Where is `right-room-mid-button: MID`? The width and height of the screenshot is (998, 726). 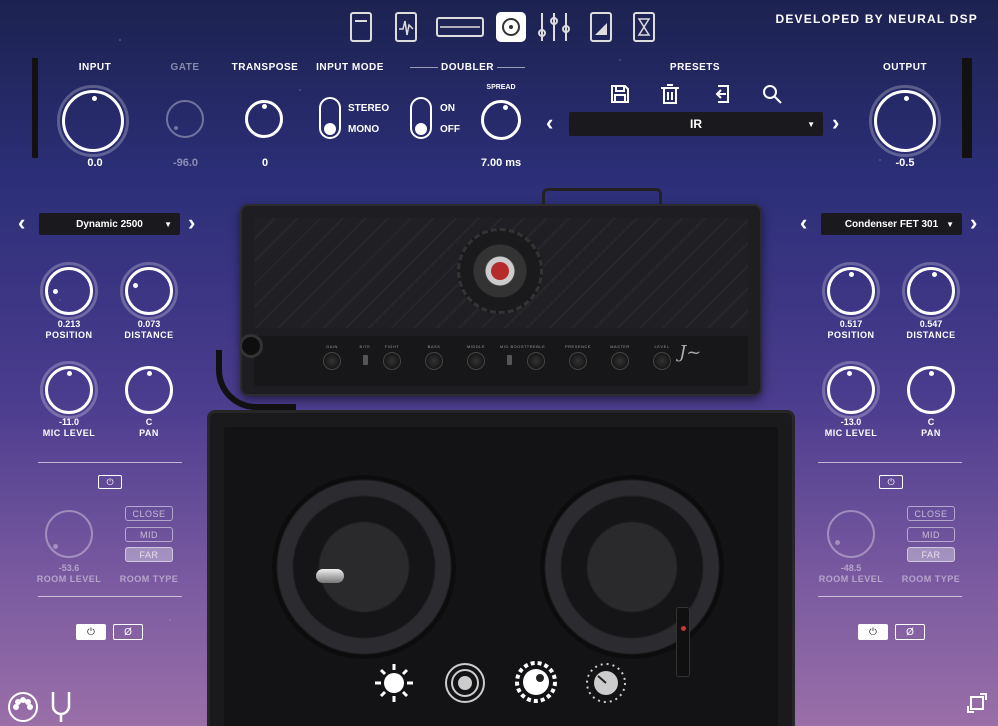
right-room-mid-button: MID is located at coordinates (931, 534).